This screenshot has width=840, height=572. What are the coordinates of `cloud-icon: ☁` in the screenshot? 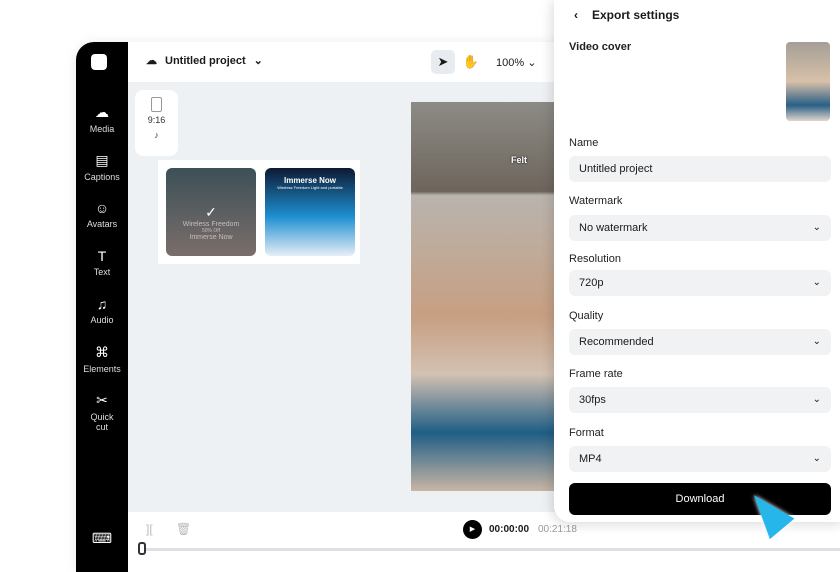 It's located at (151, 61).